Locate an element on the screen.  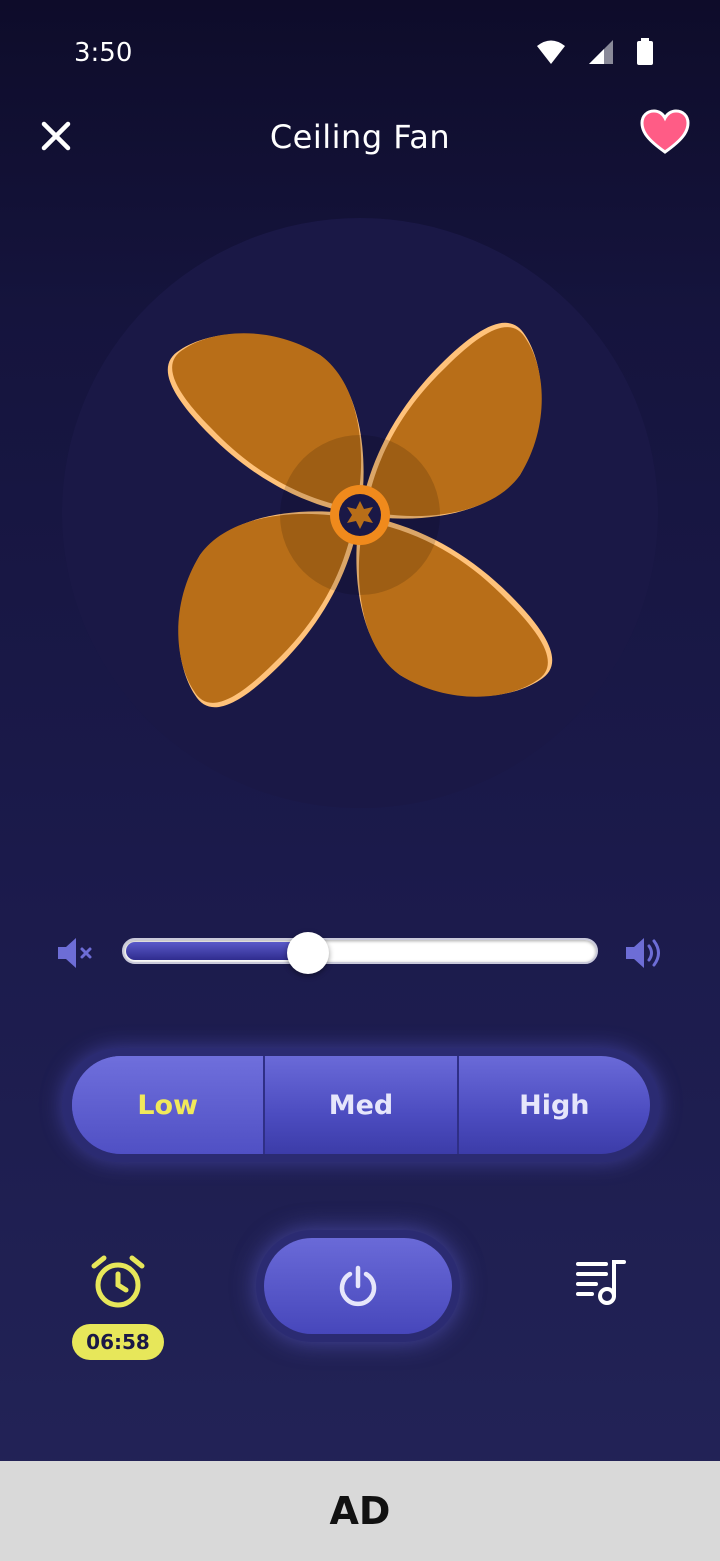
fan-hub is located at coordinates (360, 515).